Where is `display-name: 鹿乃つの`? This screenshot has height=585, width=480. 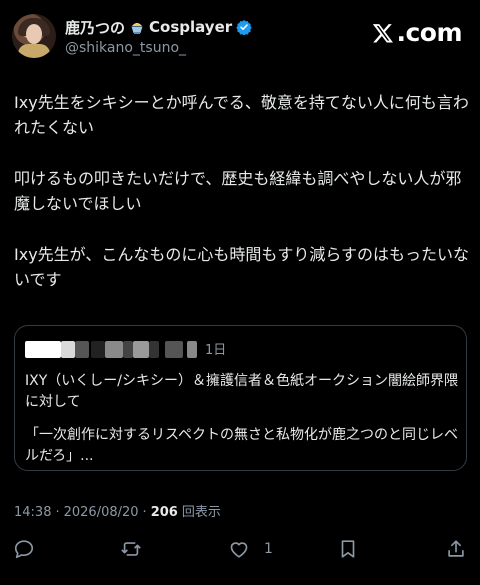
display-name: 鹿乃つの is located at coordinates (95, 27).